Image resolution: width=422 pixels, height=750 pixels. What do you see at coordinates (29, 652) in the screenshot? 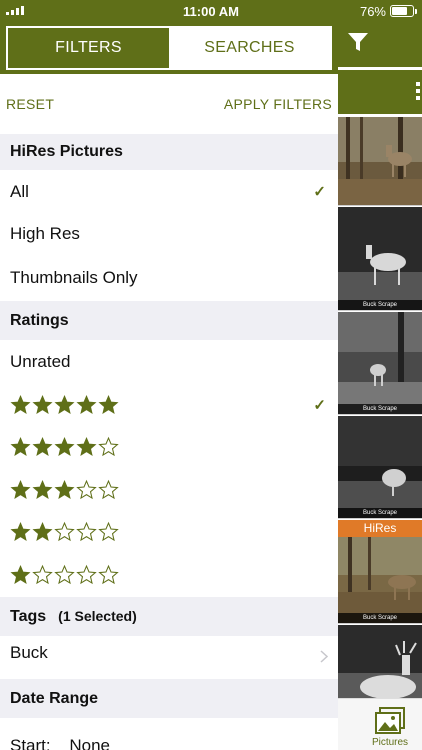
I see `tag-label: Buck` at bounding box center [29, 652].